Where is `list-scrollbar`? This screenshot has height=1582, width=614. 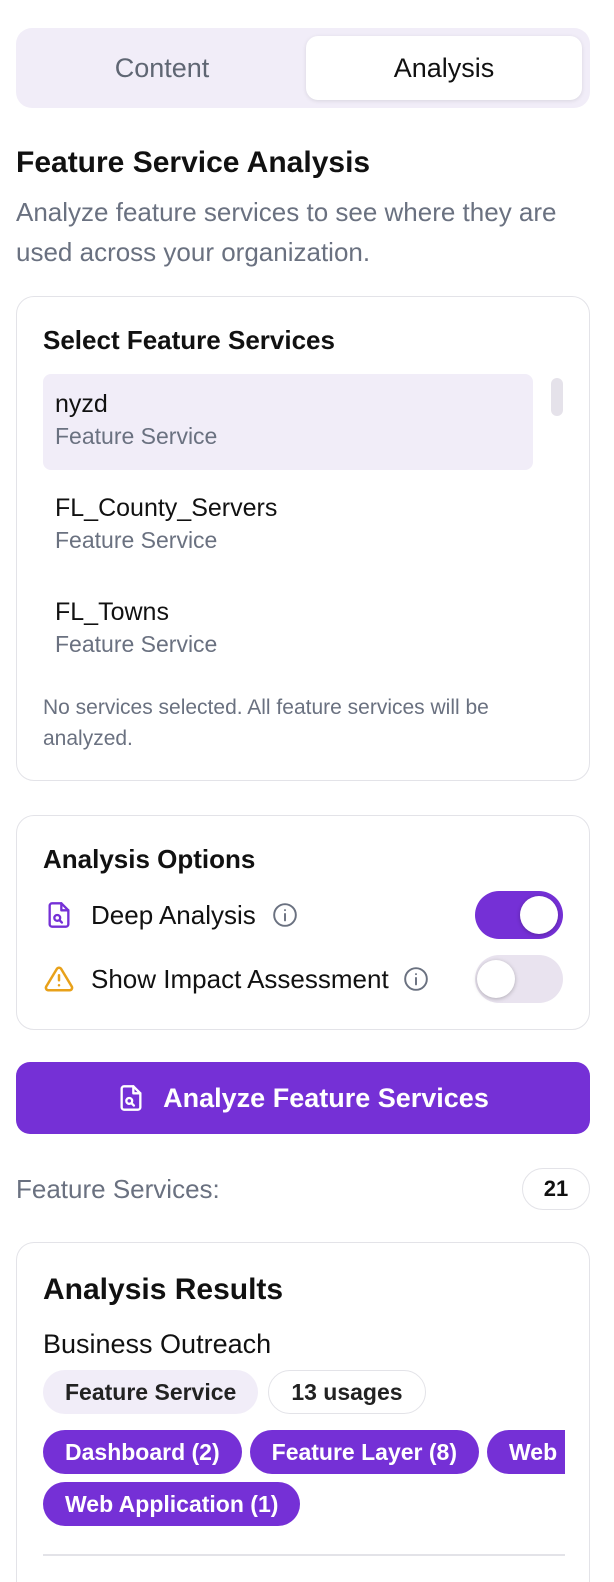 list-scrollbar is located at coordinates (557, 397).